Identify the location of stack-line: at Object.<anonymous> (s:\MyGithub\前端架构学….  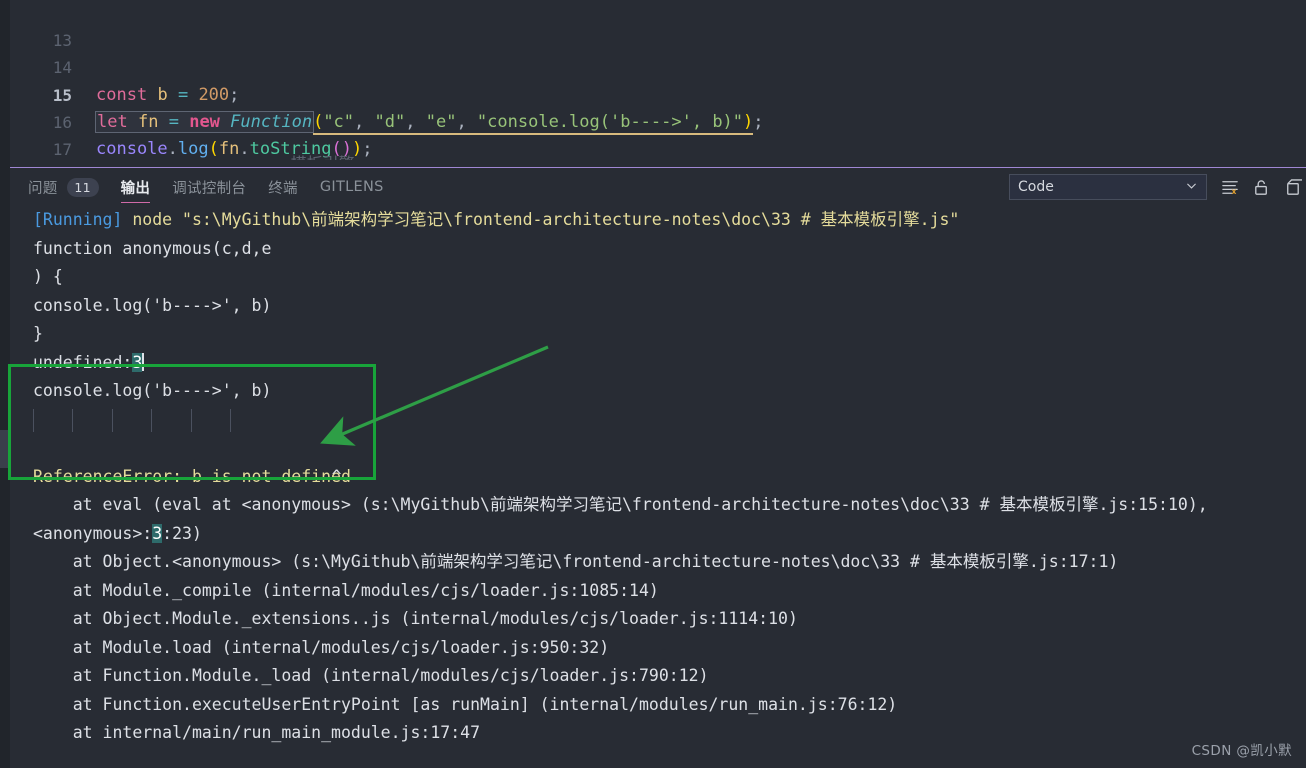
(576, 561).